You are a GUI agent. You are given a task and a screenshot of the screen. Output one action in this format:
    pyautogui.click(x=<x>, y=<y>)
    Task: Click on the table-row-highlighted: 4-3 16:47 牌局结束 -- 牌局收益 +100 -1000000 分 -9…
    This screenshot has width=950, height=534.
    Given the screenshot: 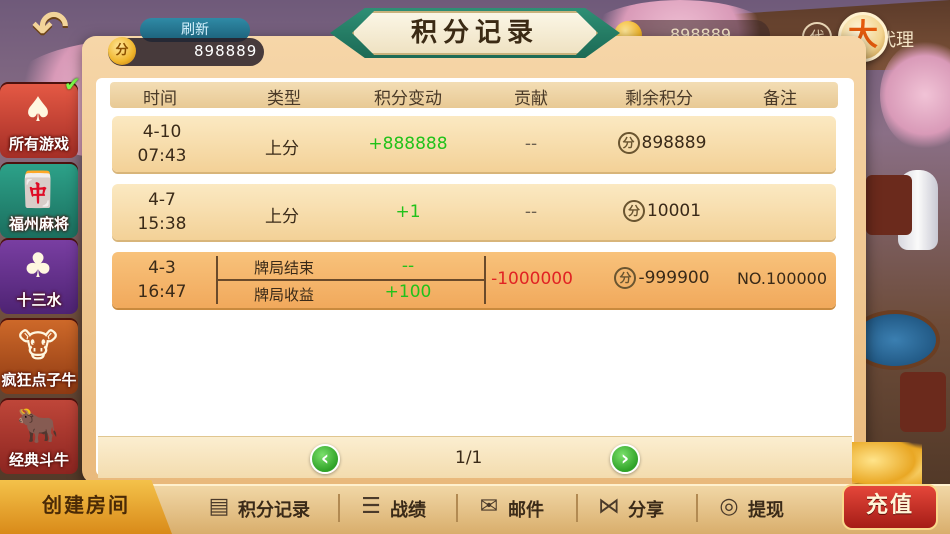 What is the action you would take?
    pyautogui.click(x=474, y=280)
    